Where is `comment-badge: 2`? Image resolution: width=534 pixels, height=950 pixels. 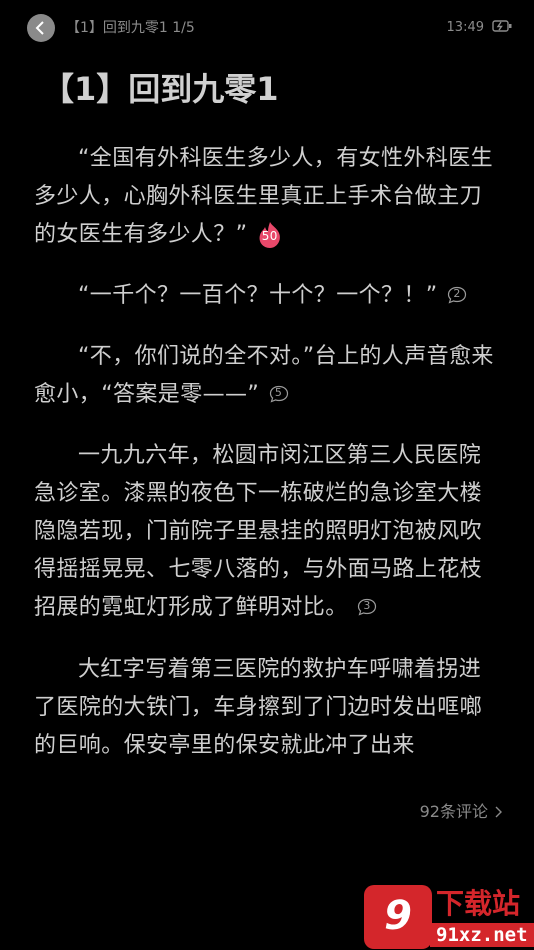 comment-badge: 2 is located at coordinates (457, 295).